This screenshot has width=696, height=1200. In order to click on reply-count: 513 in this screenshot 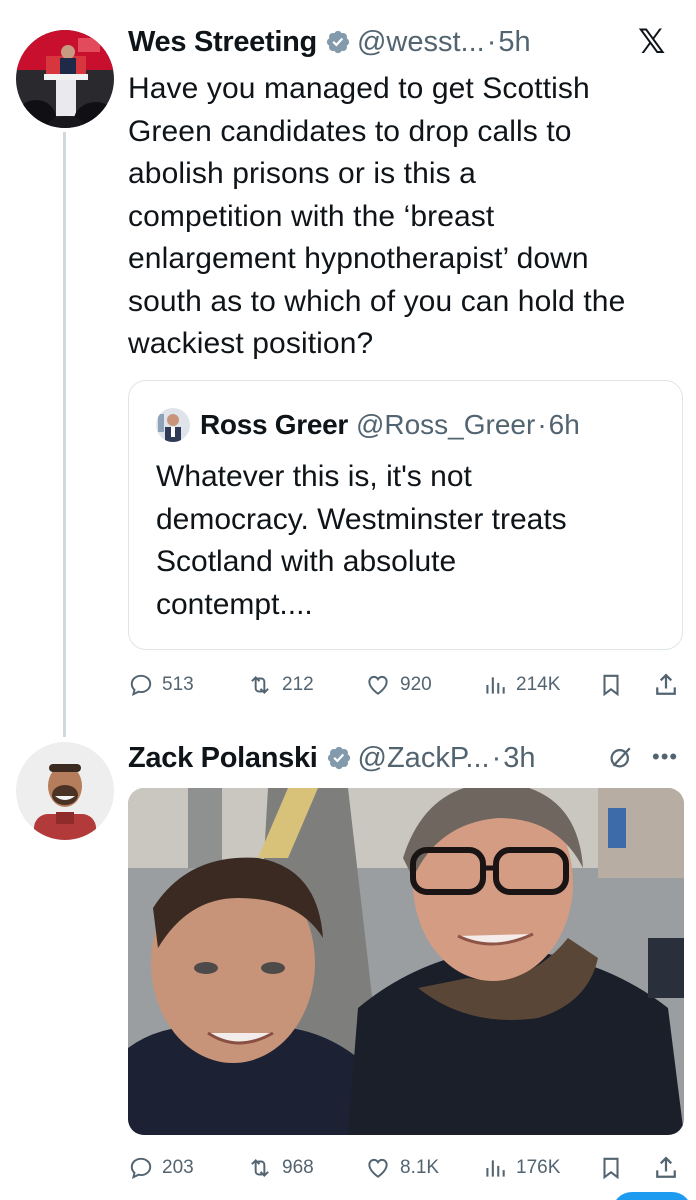, I will do `click(178, 684)`.